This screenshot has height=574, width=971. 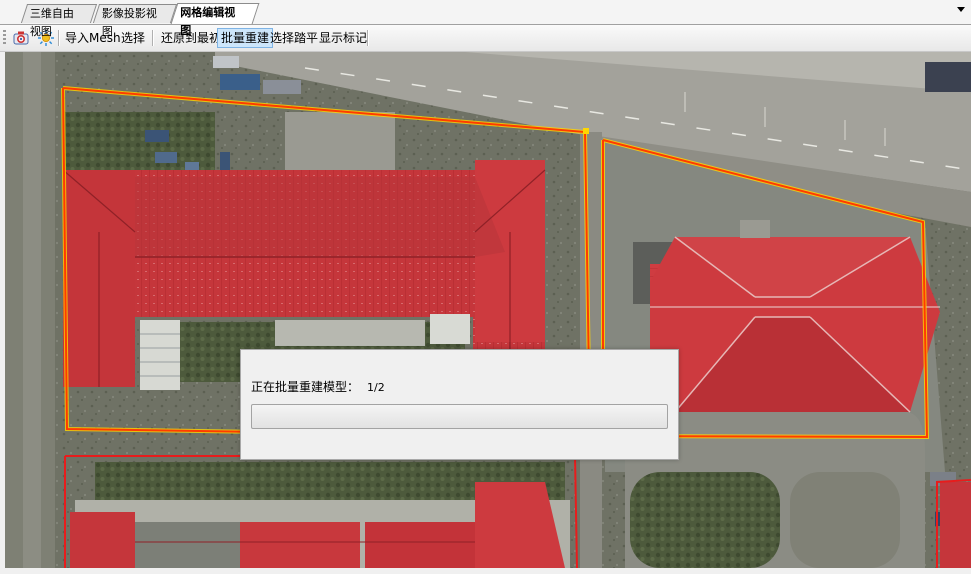 I want to click on camera-icon, so click(x=21, y=38).